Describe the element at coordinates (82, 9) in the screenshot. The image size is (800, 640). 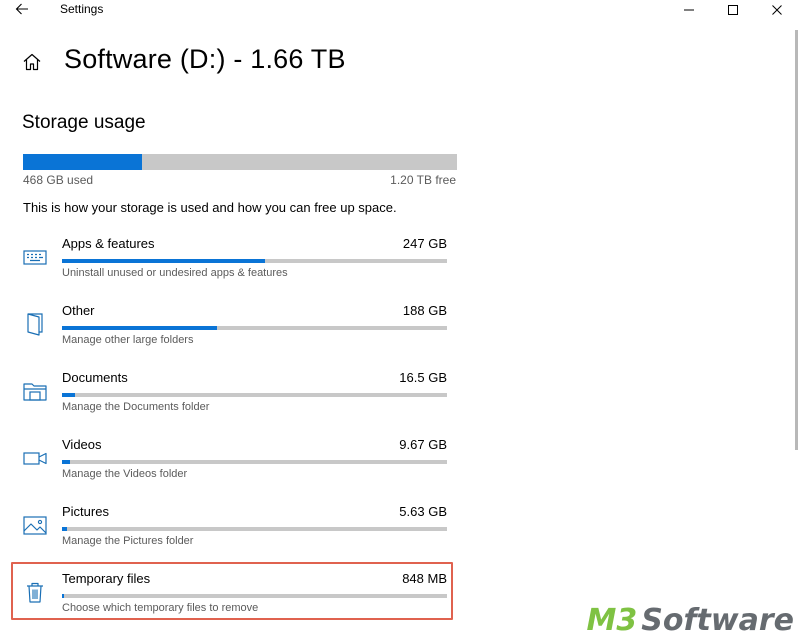
I see `app-title: Settings` at that location.